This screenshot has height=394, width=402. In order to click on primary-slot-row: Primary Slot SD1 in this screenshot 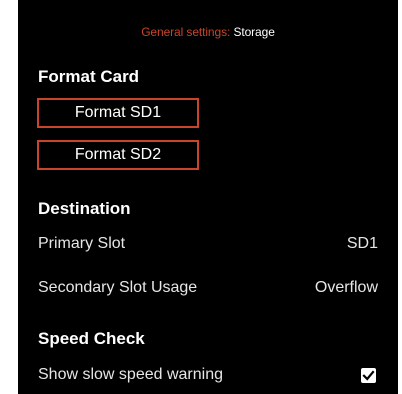, I will do `click(208, 244)`.